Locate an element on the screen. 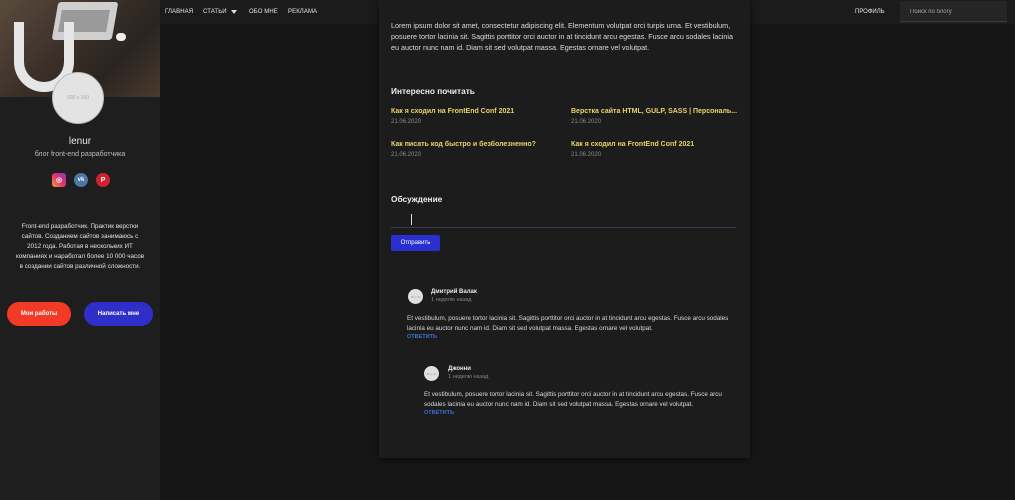  search-input is located at coordinates (953, 12).